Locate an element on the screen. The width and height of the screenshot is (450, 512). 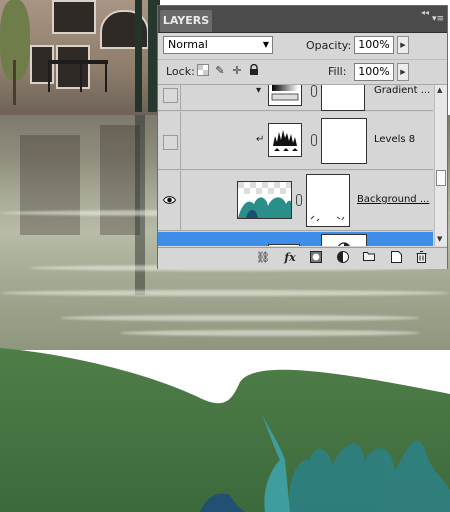
opacity-slider-toggle-icon: ▶ is located at coordinates (403, 45).